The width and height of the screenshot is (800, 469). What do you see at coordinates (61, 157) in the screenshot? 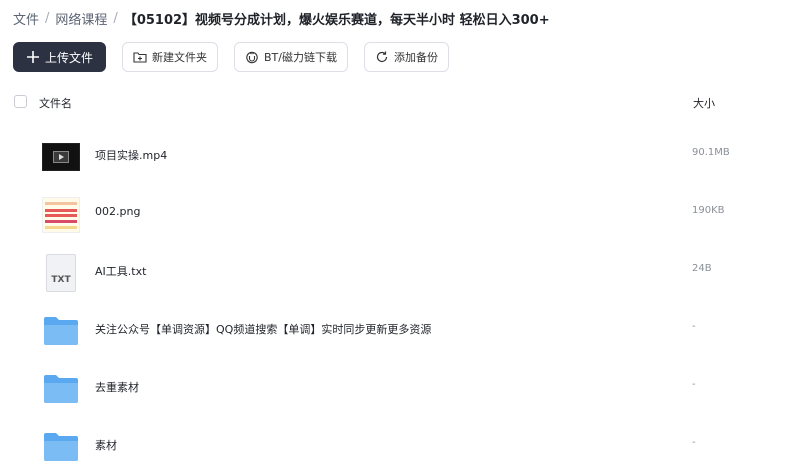
I see `video-thumbnail` at bounding box center [61, 157].